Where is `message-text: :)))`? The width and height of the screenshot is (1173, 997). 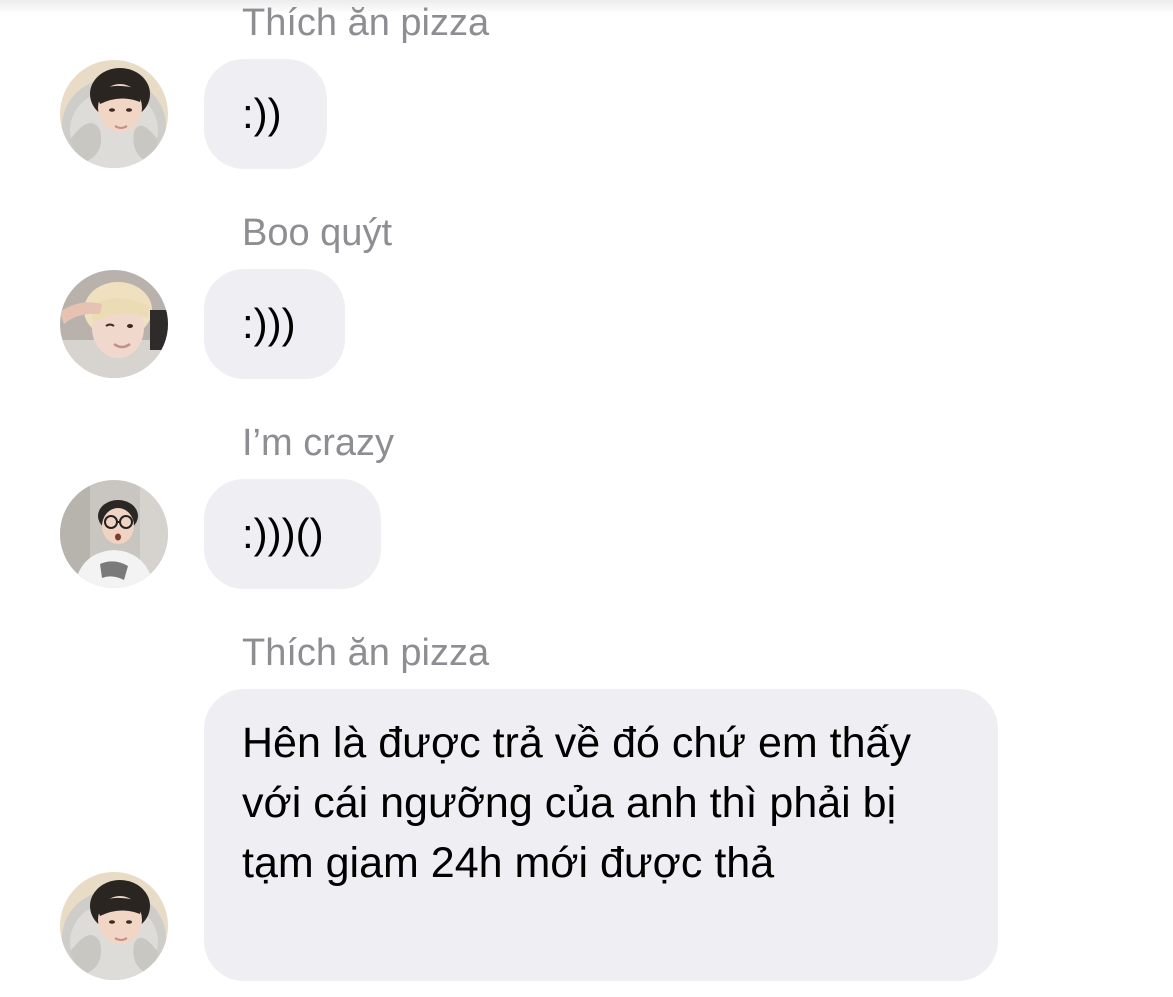
message-text: :))) is located at coordinates (269, 323).